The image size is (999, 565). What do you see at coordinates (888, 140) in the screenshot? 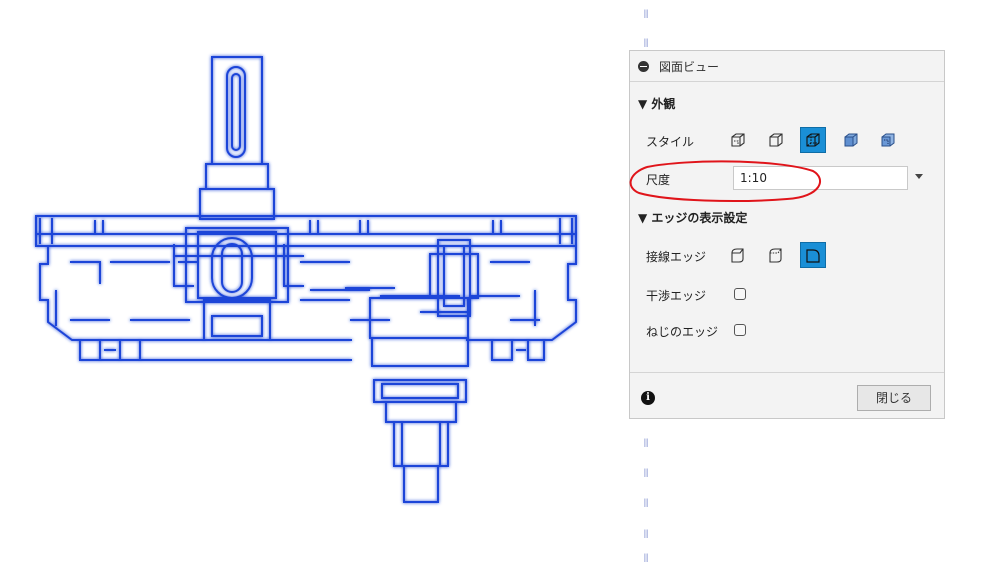
I see `shaded-hidden-icon` at bounding box center [888, 140].